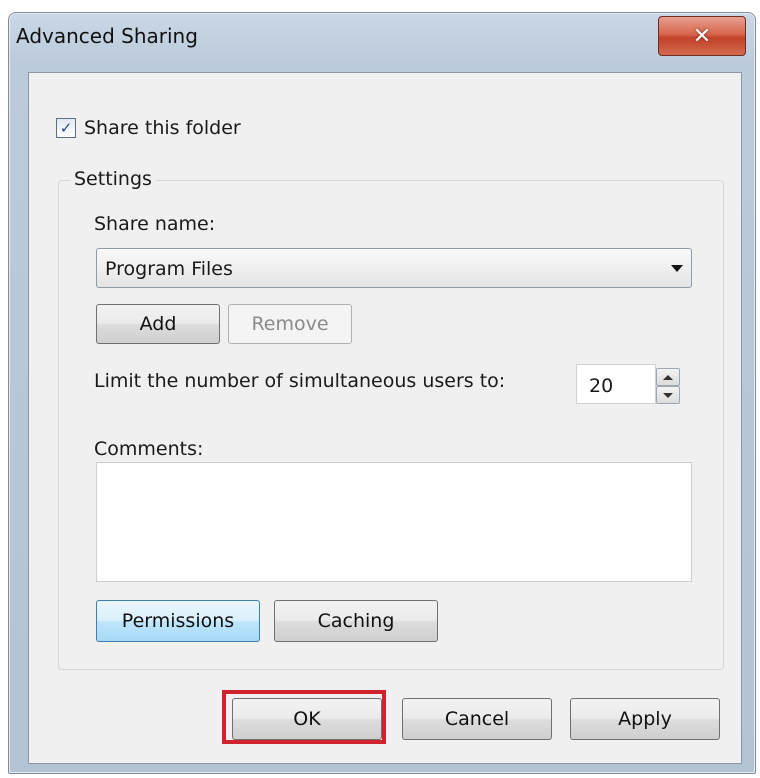  Describe the element at coordinates (677, 268) in the screenshot. I see `dropdown-arrow-icon` at that location.